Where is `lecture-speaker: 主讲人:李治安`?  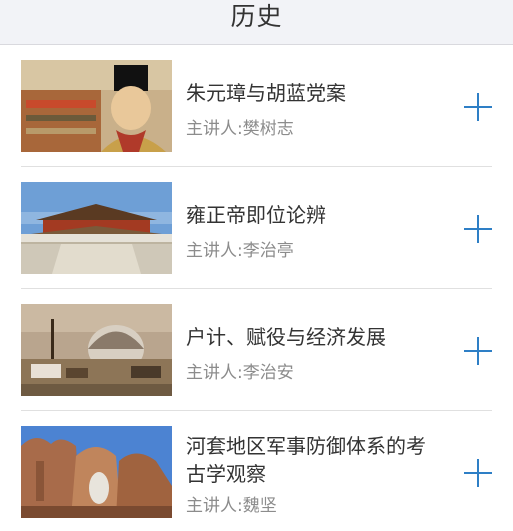
lecture-speaker: 主讲人:李治安 is located at coordinates (240, 373).